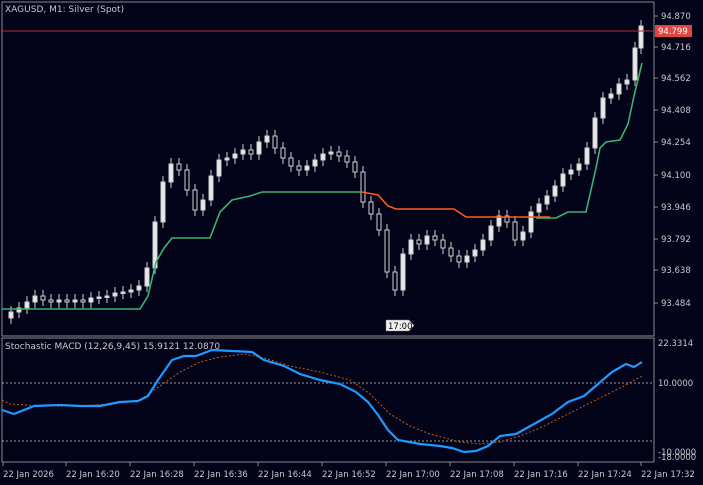  What do you see at coordinates (541, 475) in the screenshot?
I see `time-label: 22 Jan 17:16` at bounding box center [541, 475].